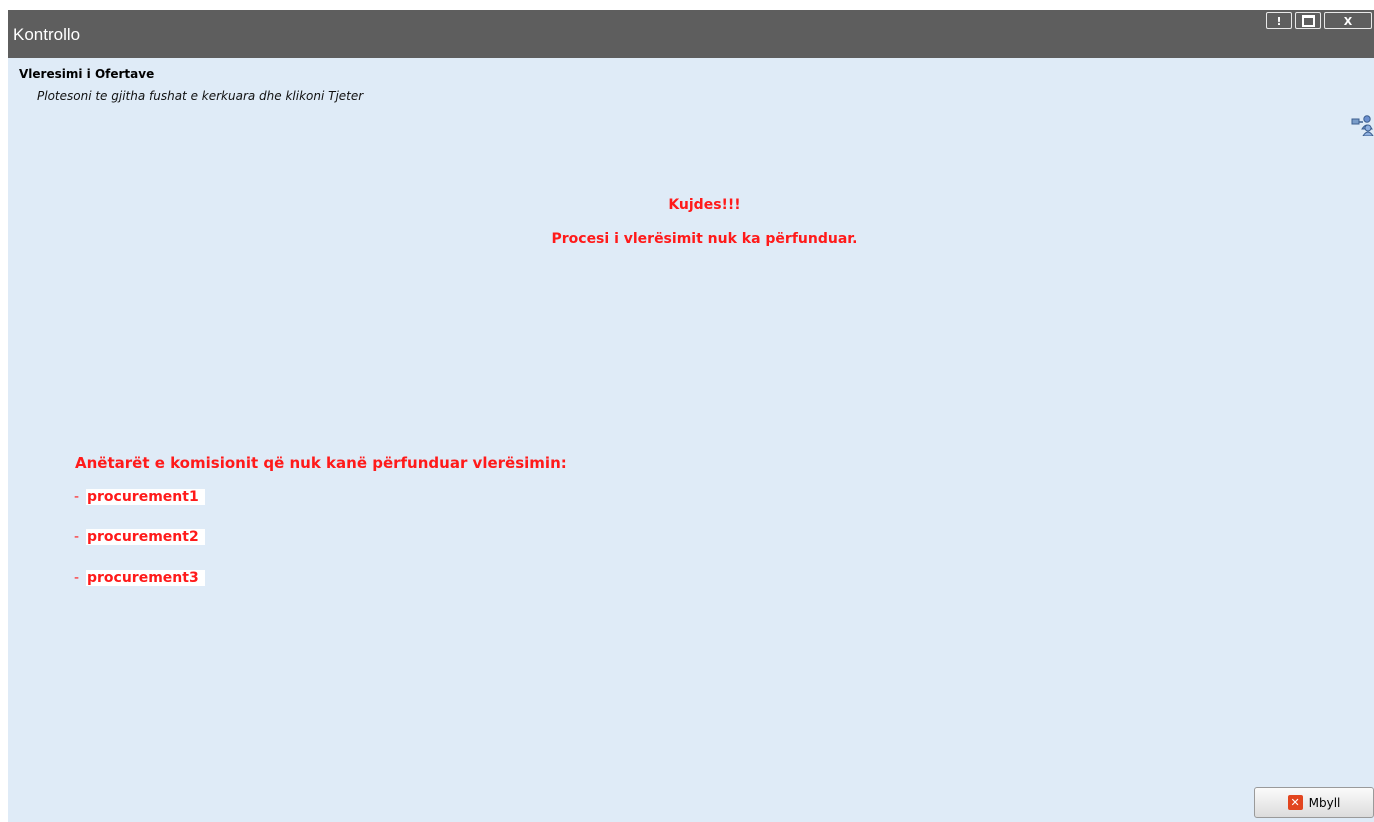 This screenshot has height=822, width=1374. What do you see at coordinates (87, 74) in the screenshot?
I see `page-heading: Vleresimi i Ofertave` at bounding box center [87, 74].